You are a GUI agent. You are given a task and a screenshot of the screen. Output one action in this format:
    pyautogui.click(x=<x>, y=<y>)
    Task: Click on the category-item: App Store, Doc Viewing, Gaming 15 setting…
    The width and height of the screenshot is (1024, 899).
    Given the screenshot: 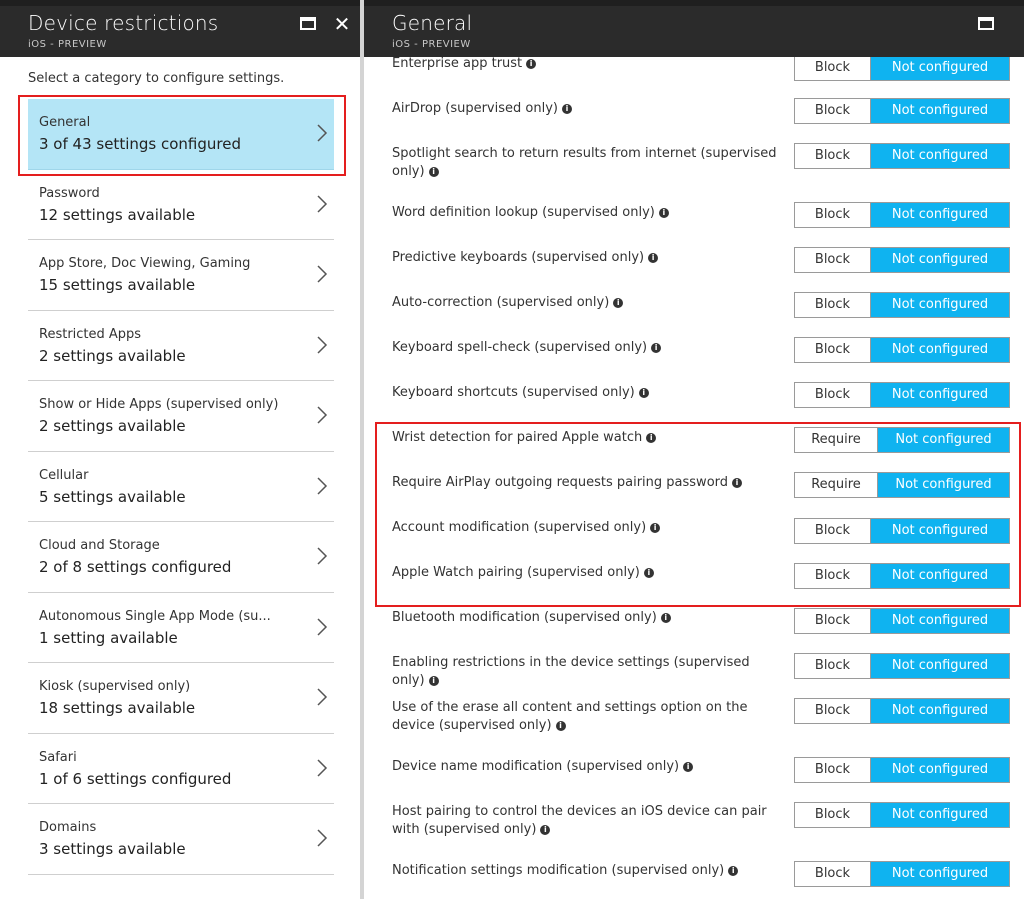 What is the action you would take?
    pyautogui.click(x=181, y=275)
    